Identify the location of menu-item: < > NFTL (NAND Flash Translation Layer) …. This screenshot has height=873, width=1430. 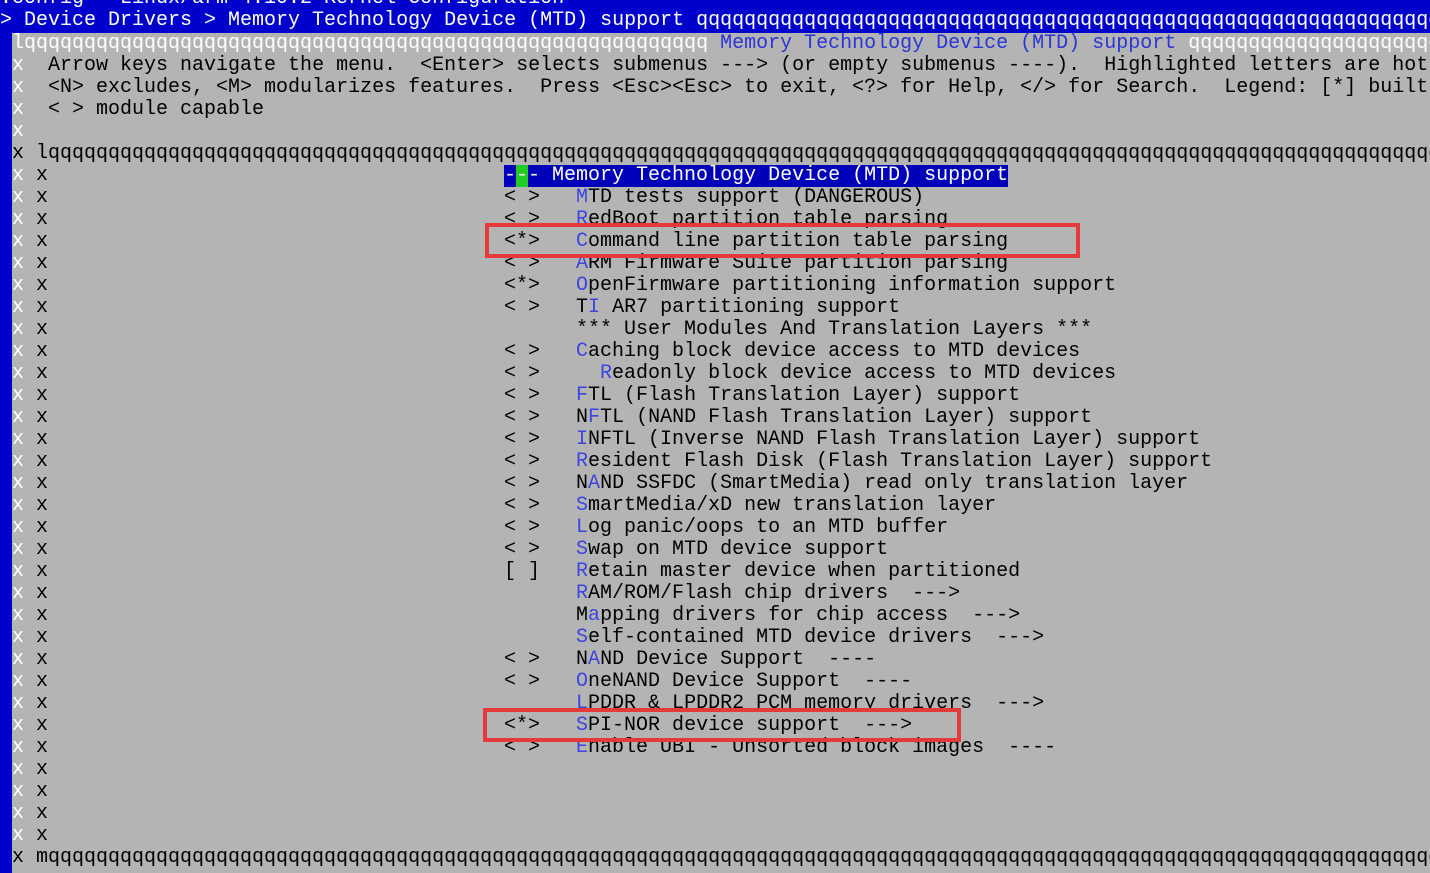
(798, 418).